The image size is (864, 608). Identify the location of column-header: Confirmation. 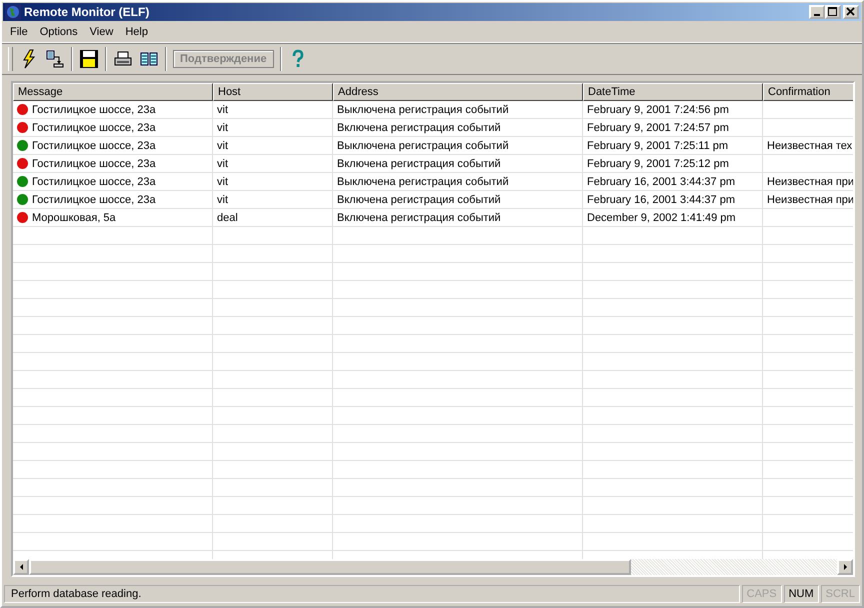
(808, 92).